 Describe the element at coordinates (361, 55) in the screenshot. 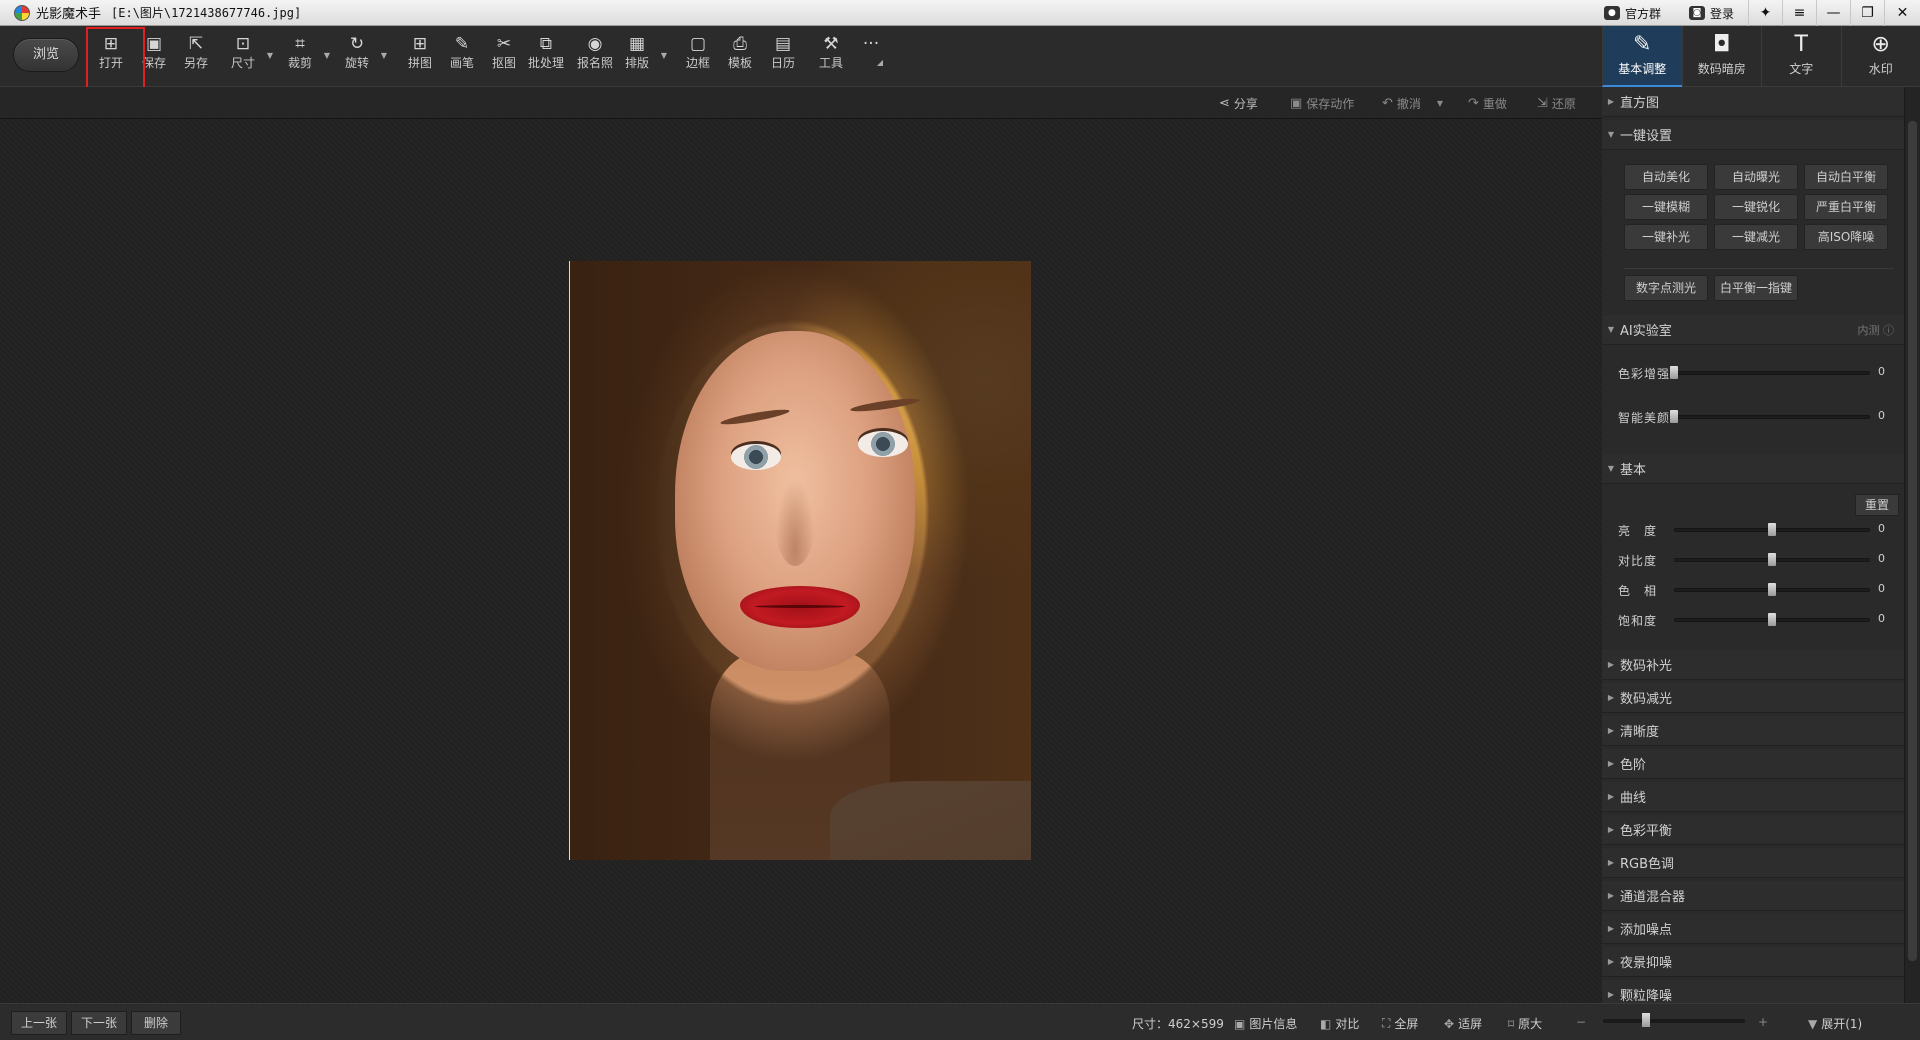

I see `tool-rotate-button: ↻ 旋转 ▼` at that location.